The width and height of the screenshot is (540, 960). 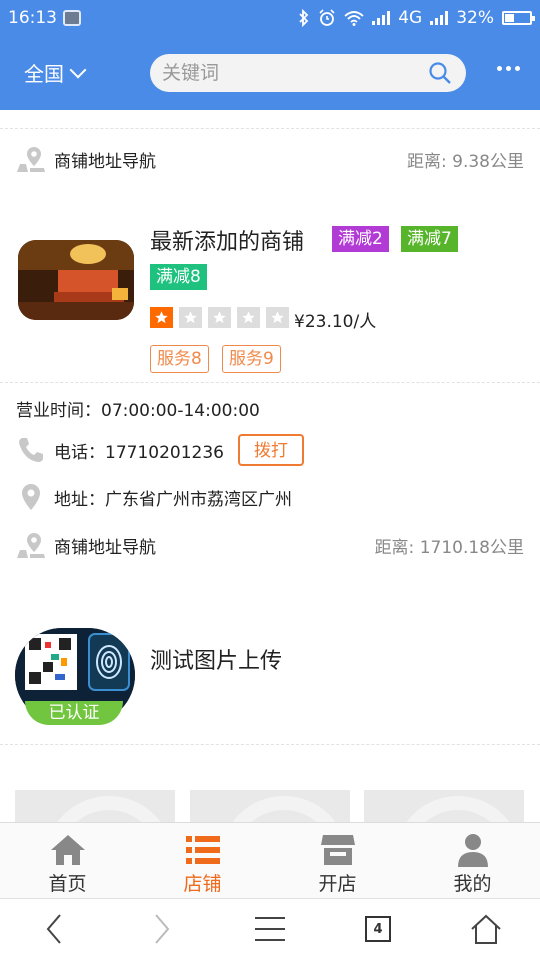 I want to click on location-pin-icon, so click(x=31, y=497).